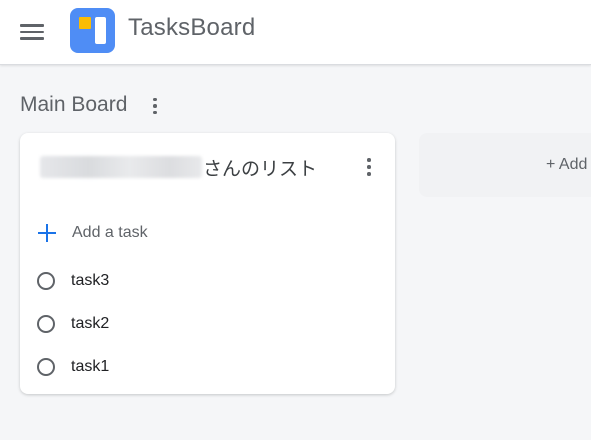 The image size is (591, 440). Describe the element at coordinates (505, 165) in the screenshot. I see `add-list-button: + Add` at that location.